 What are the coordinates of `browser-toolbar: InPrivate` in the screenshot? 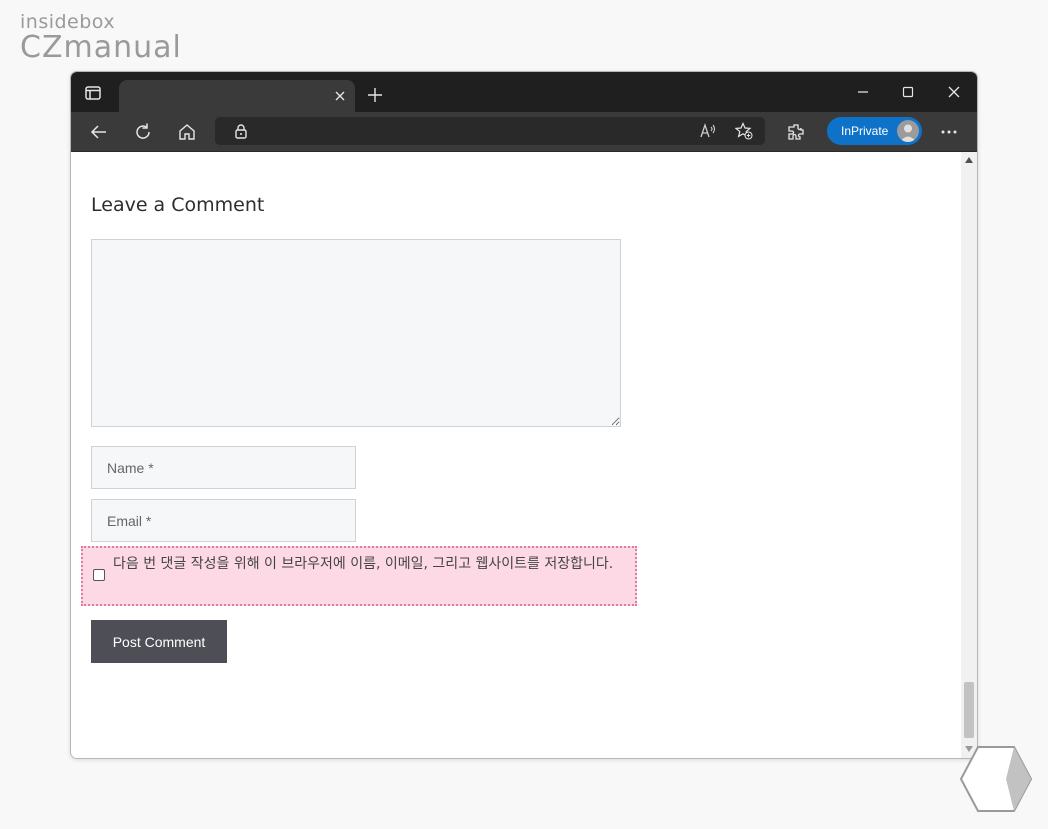 It's located at (524, 132).